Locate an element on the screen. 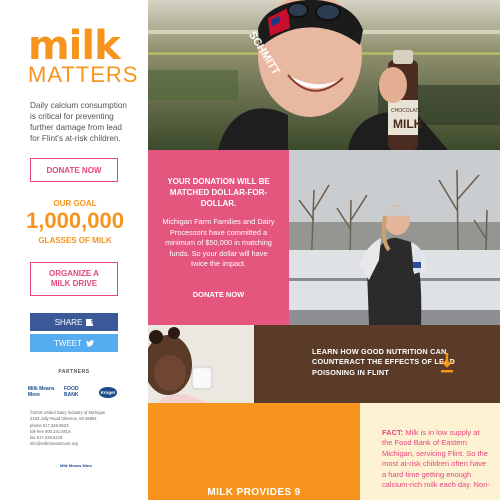  bottle-text-2: MILK is located at coordinates (408, 124).